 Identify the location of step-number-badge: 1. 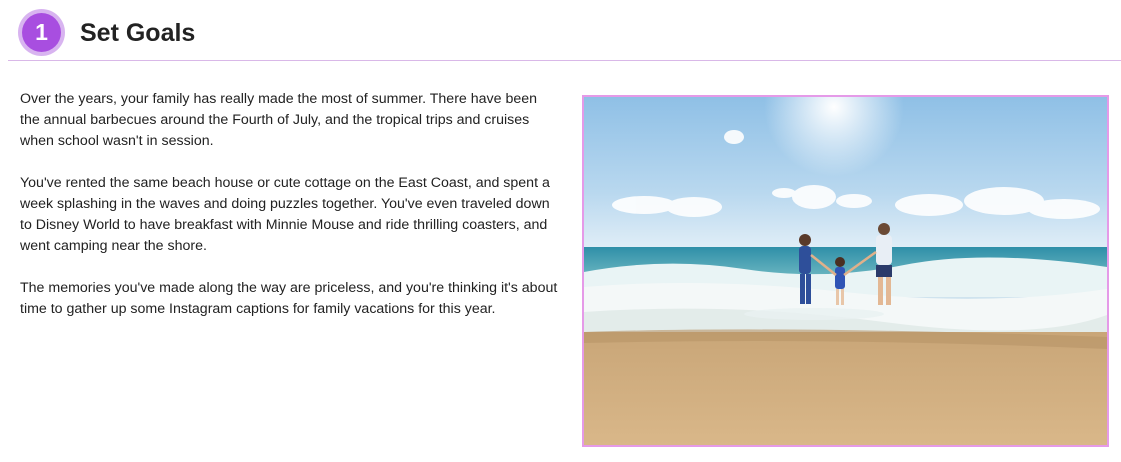
(41, 32).